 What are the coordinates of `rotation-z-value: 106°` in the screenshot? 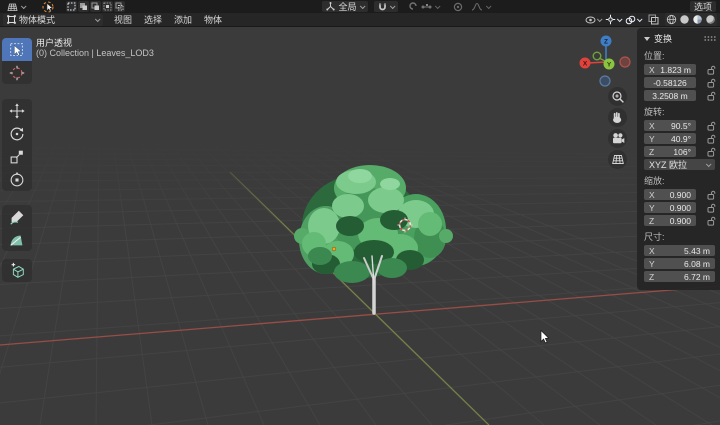 It's located at (682, 151).